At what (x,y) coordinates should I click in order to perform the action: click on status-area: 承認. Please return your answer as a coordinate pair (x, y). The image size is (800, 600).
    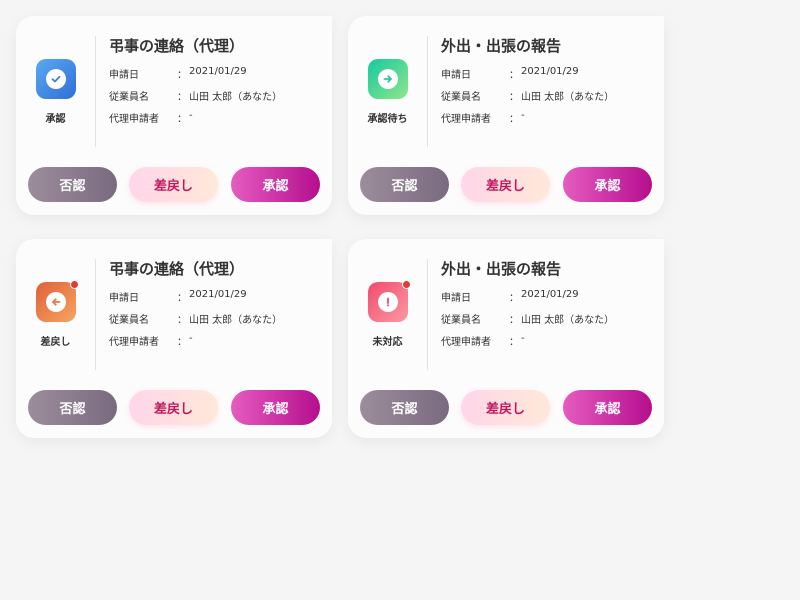
    Looking at the image, I should click on (55, 81).